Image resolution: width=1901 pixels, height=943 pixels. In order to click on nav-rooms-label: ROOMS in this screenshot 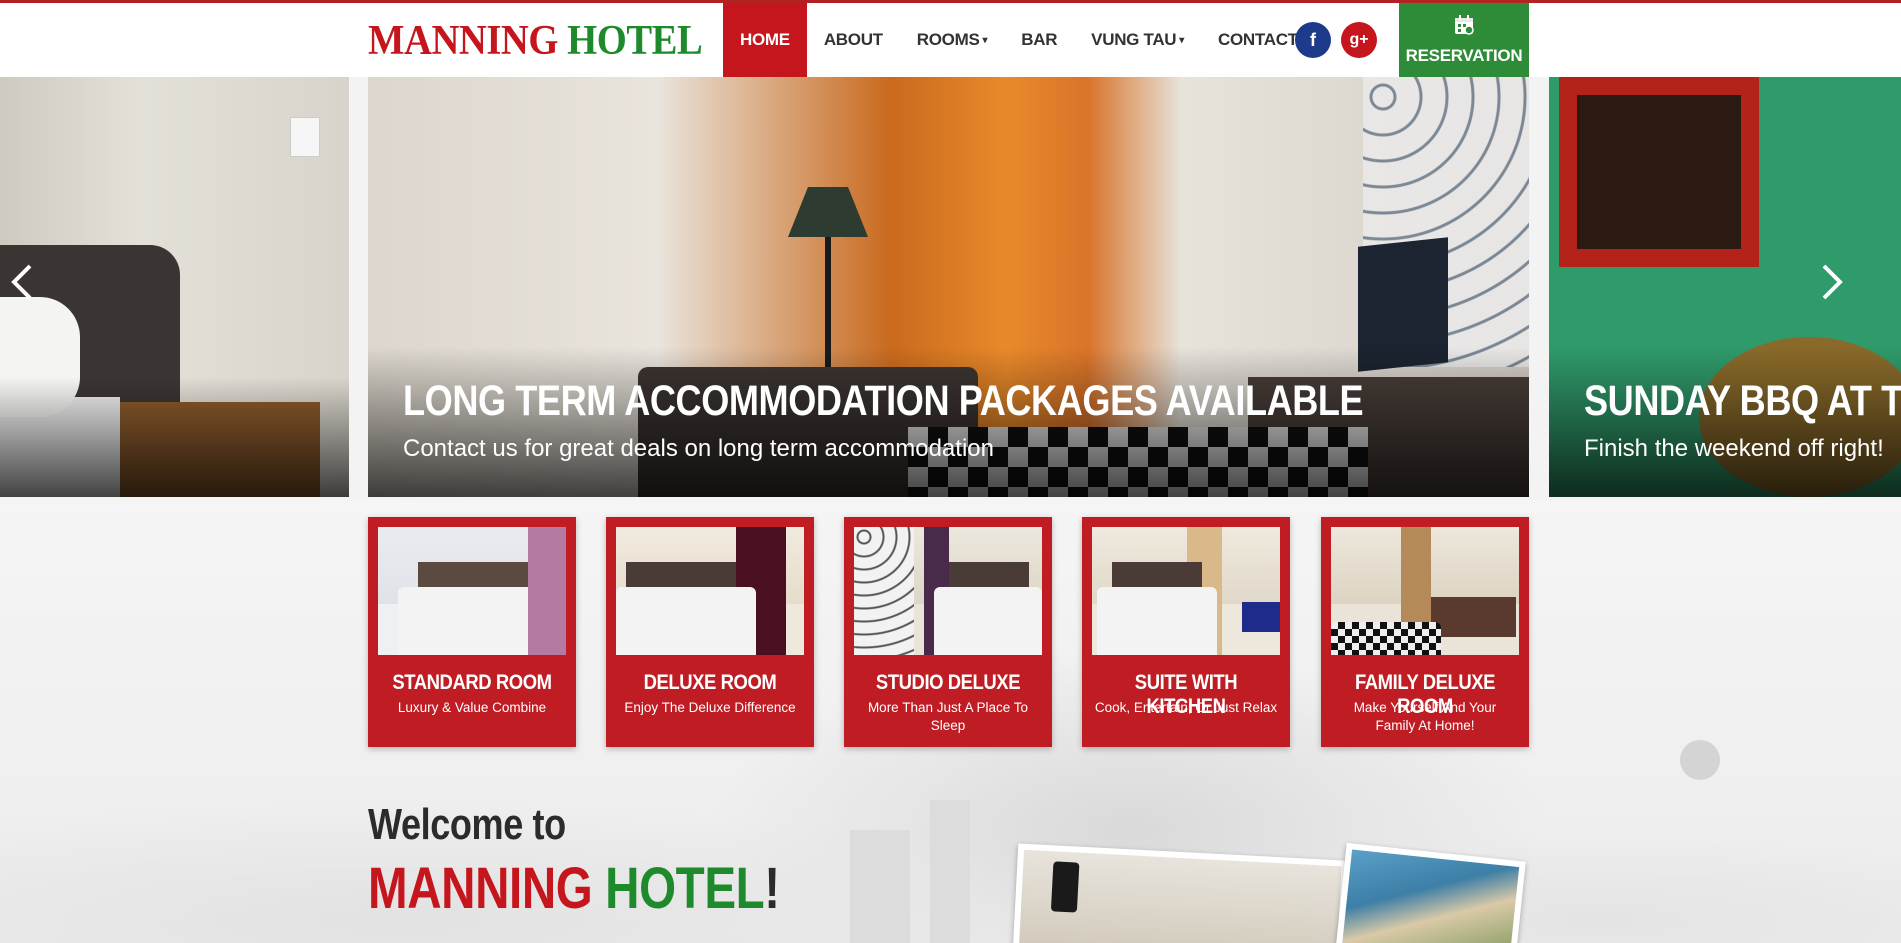, I will do `click(948, 39)`.